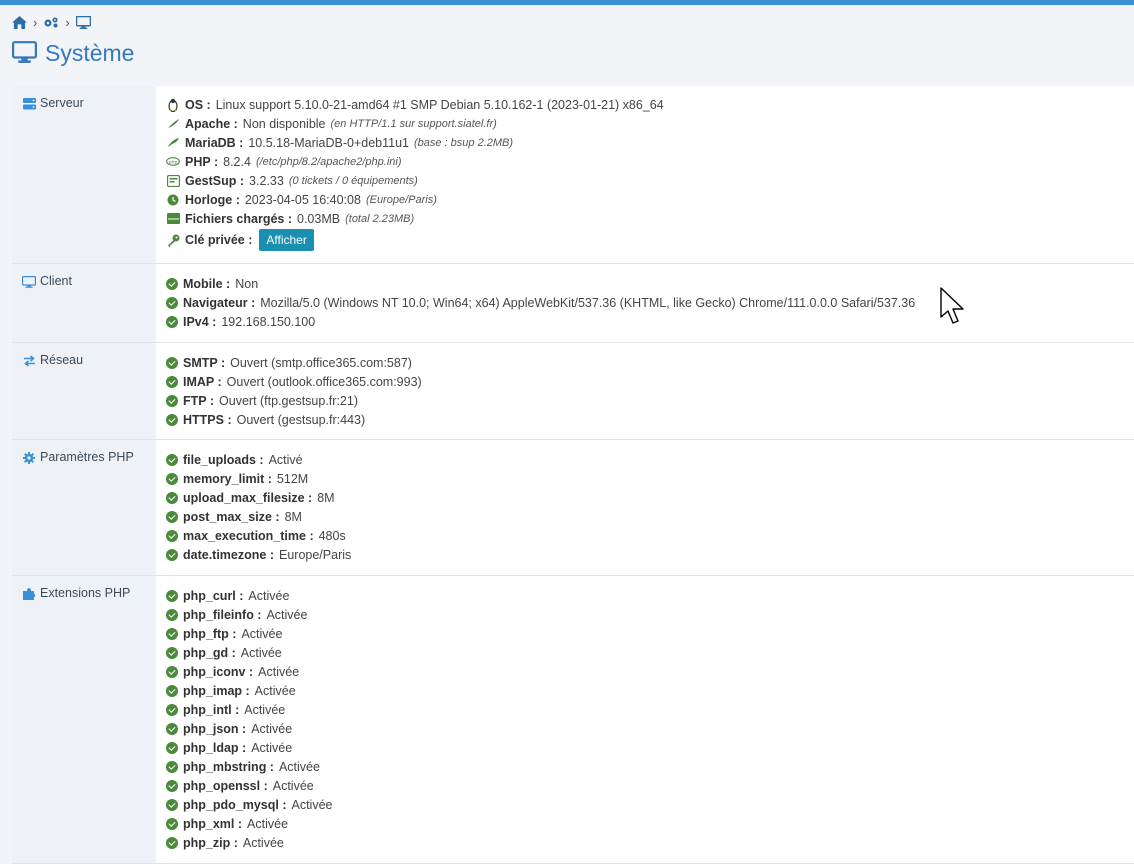 This screenshot has height=864, width=1134. What do you see at coordinates (173, 124) in the screenshot?
I see `apache-feather-icon` at bounding box center [173, 124].